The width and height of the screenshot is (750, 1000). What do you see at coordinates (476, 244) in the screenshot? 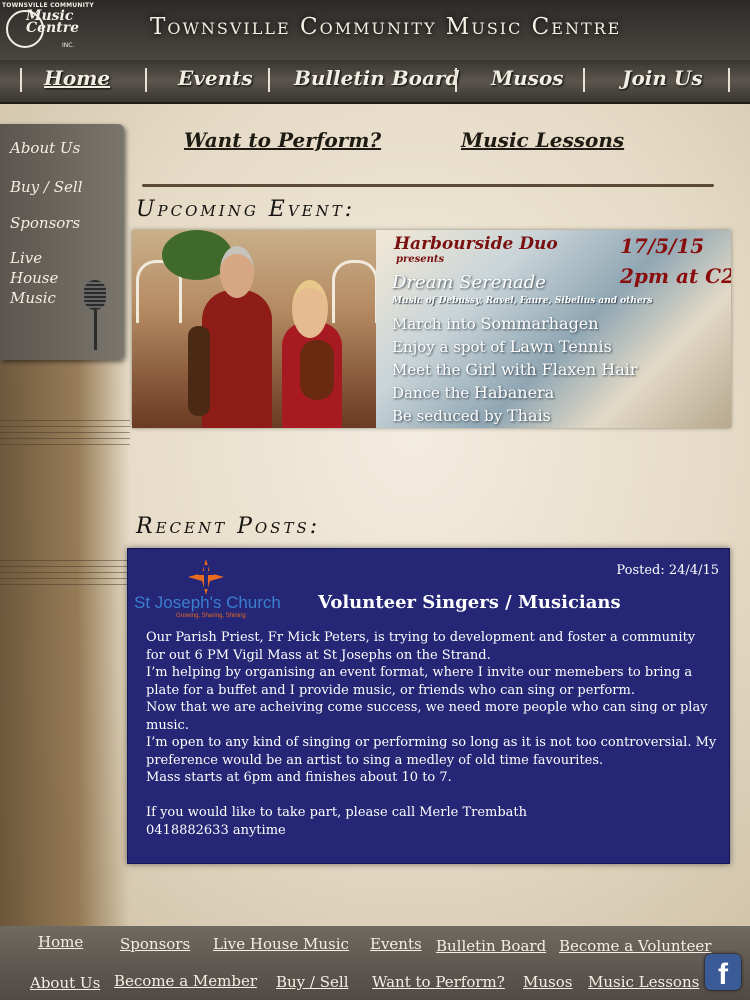
I see `event-artist: Harbourside Duo` at bounding box center [476, 244].